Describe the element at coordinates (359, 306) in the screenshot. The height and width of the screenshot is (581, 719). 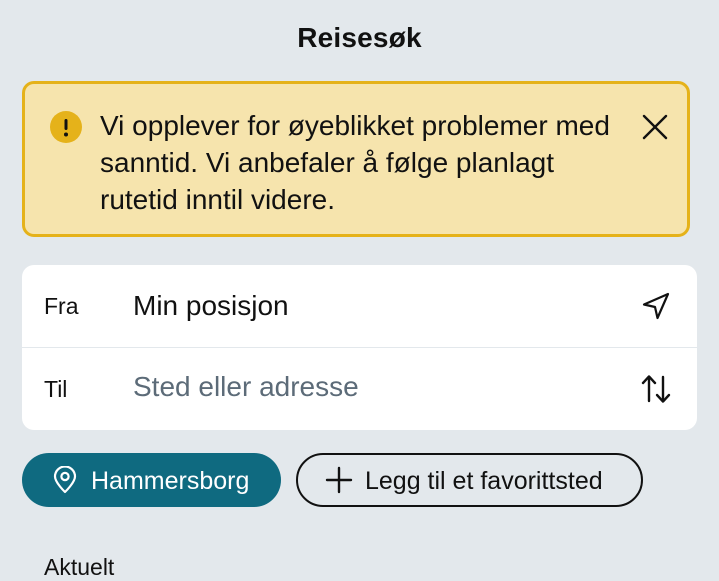
I see `from-row: Fra Min posisjon` at that location.